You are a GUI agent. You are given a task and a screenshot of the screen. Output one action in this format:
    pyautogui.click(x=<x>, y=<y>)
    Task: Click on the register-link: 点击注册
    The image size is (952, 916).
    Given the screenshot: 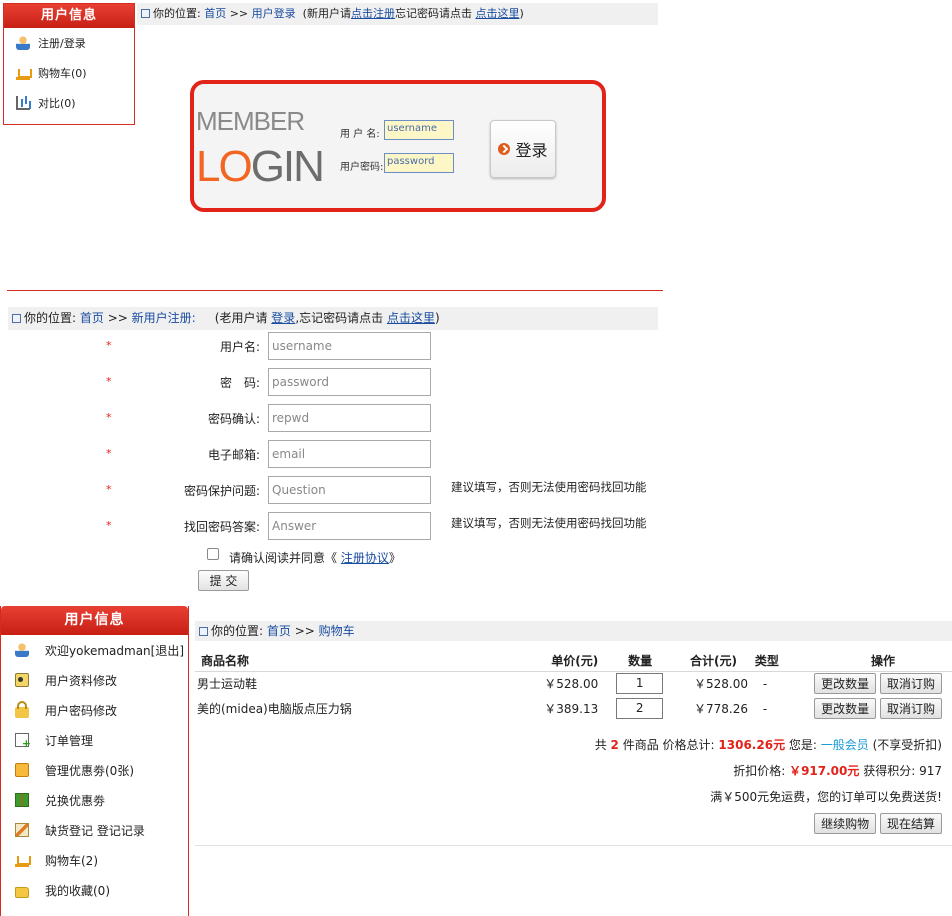 What is the action you would take?
    pyautogui.click(x=373, y=13)
    